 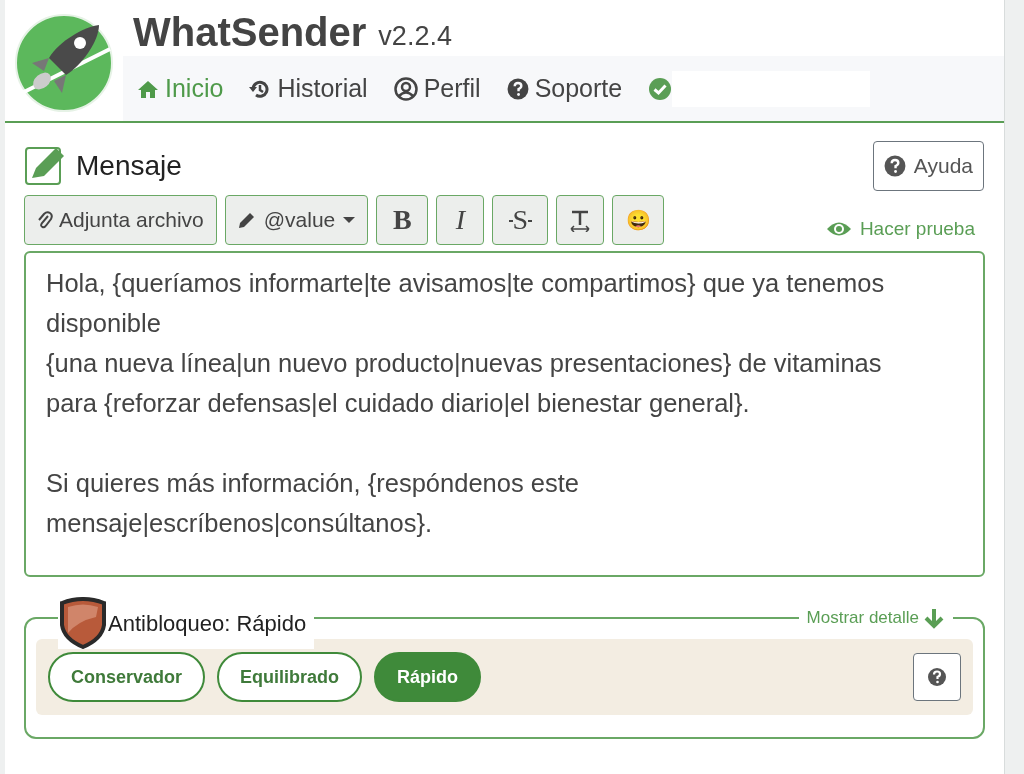 I want to click on app-title: WhatSender, so click(x=250, y=32).